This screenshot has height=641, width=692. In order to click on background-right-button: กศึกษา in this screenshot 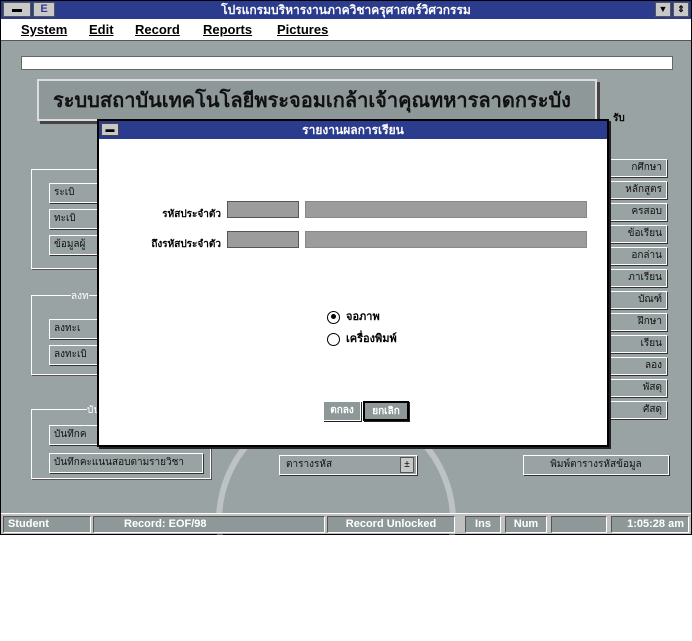, I will do `click(636, 168)`.